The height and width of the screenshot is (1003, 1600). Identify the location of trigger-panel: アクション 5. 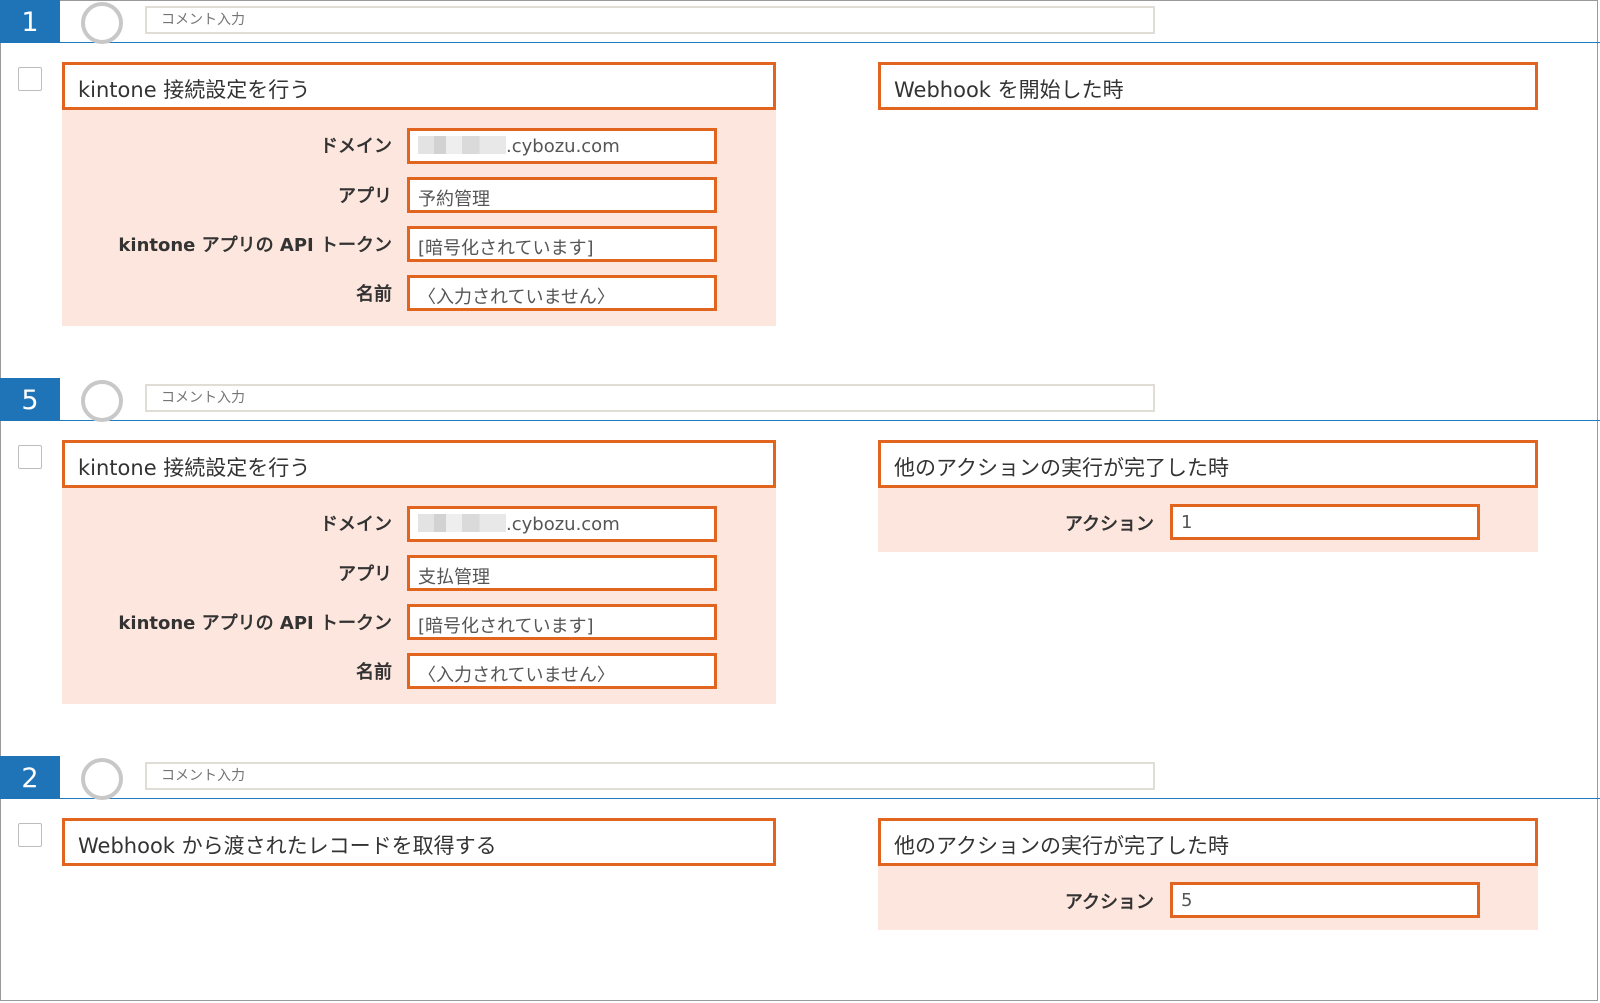
(1208, 898).